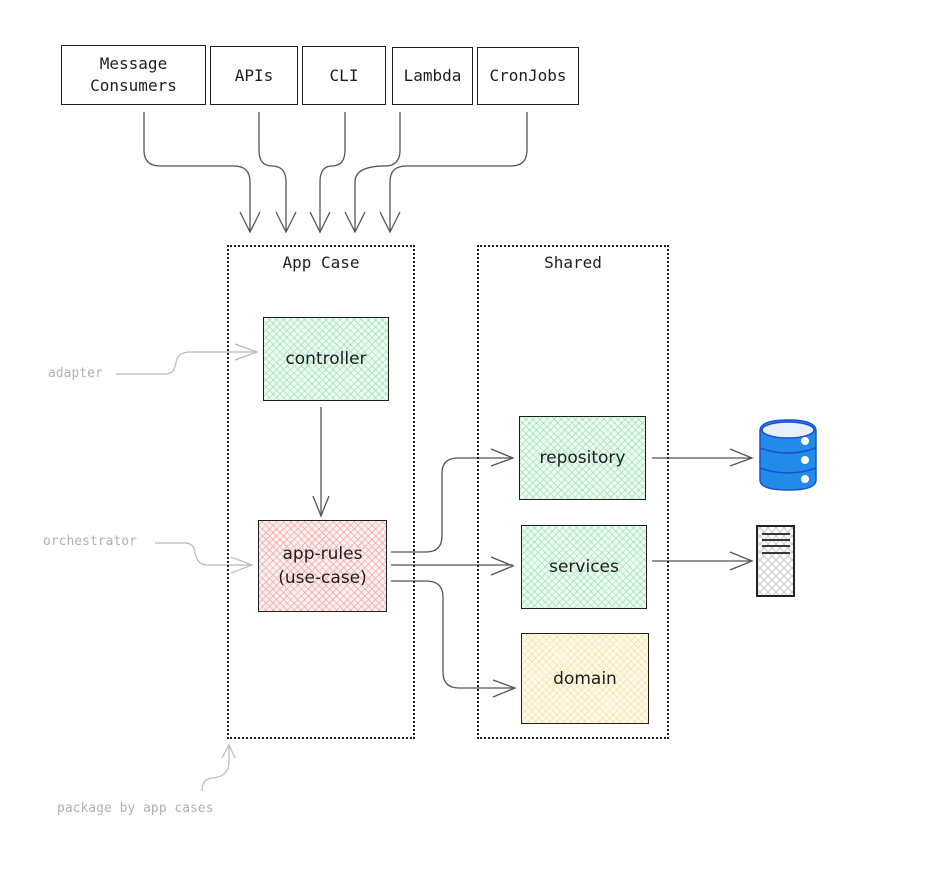 Image resolution: width=941 pixels, height=870 pixels. What do you see at coordinates (332, 172) in the screenshot?
I see `arrow-cli` at bounding box center [332, 172].